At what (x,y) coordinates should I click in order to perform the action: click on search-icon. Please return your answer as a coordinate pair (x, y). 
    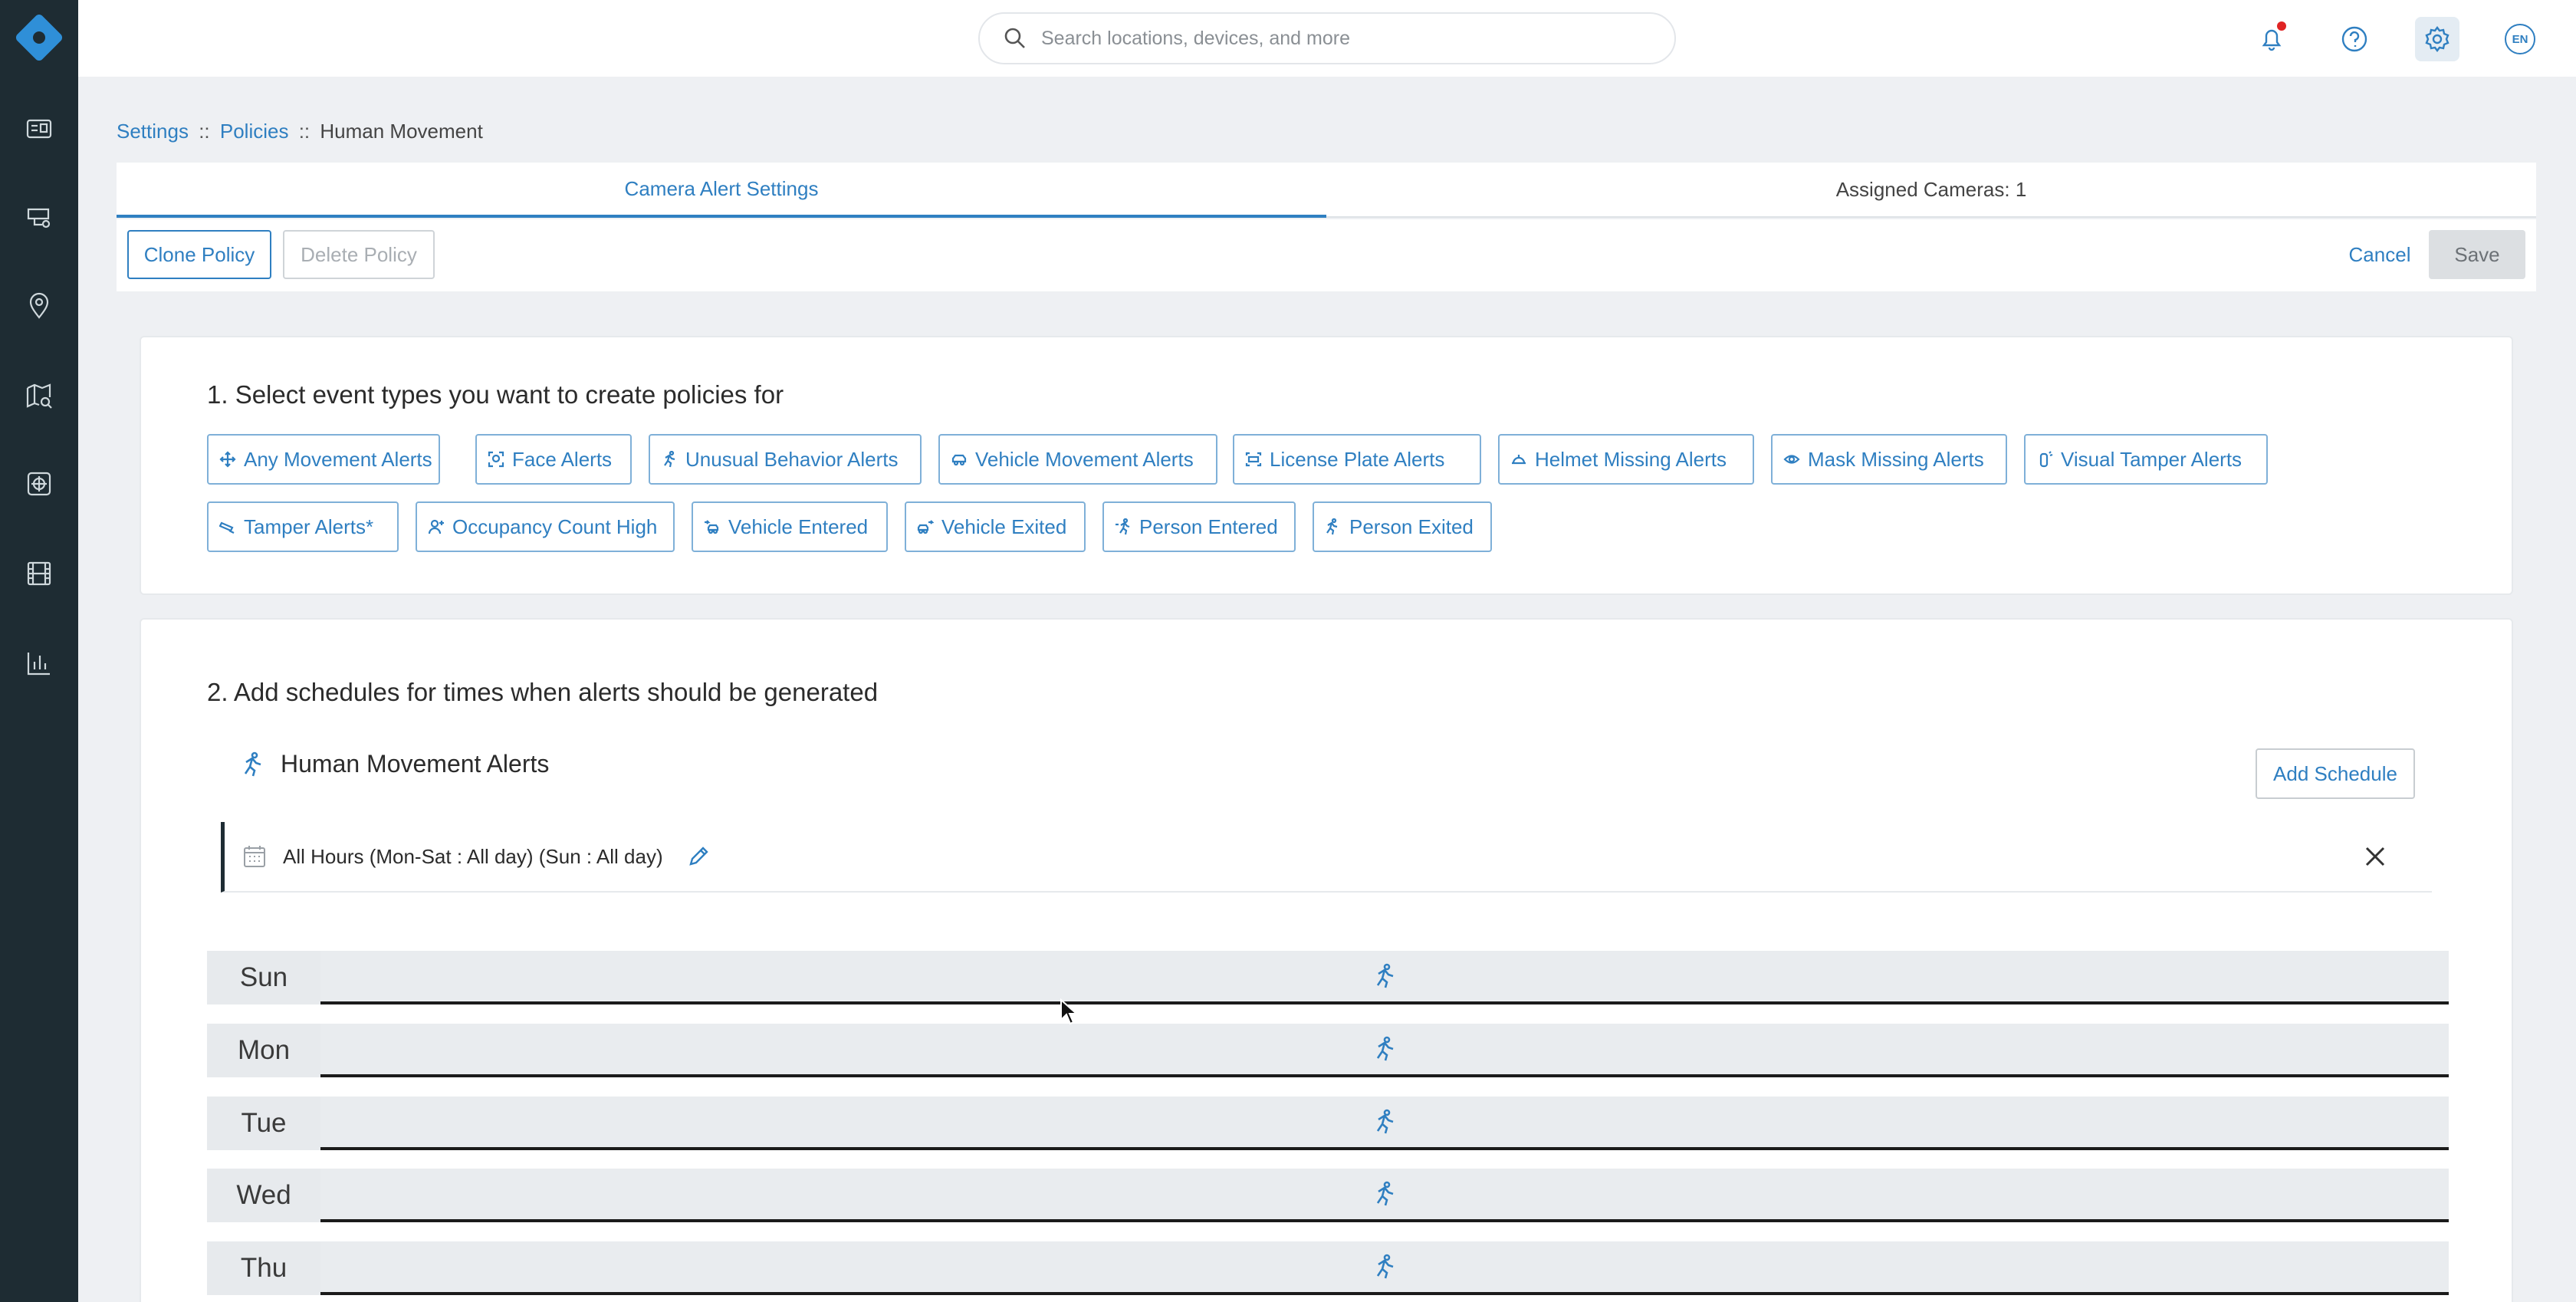
    Looking at the image, I should click on (1015, 38).